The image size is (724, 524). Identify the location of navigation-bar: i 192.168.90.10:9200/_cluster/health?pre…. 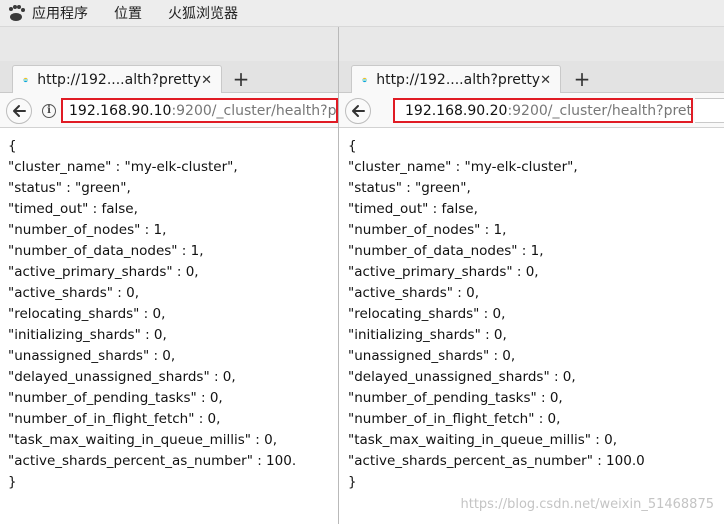
(169, 110).